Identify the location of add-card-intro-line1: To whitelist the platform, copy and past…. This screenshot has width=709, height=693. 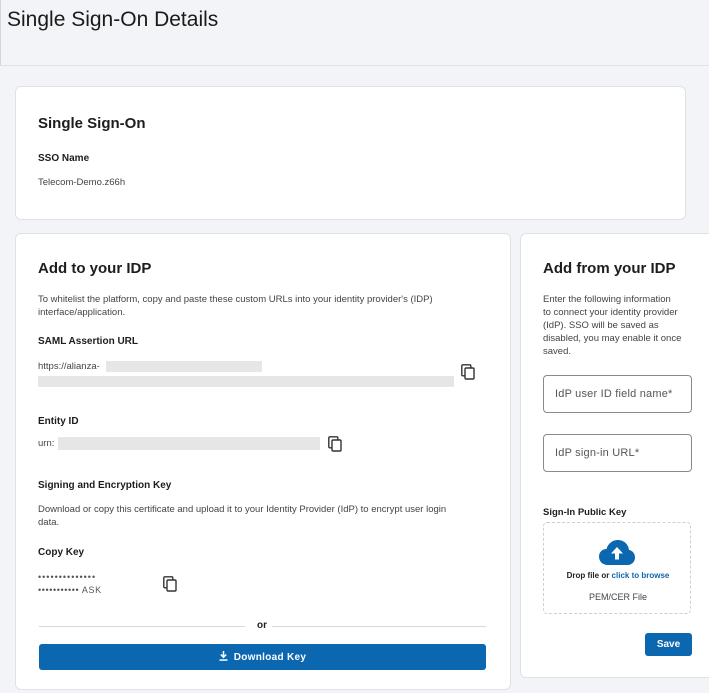
(235, 299).